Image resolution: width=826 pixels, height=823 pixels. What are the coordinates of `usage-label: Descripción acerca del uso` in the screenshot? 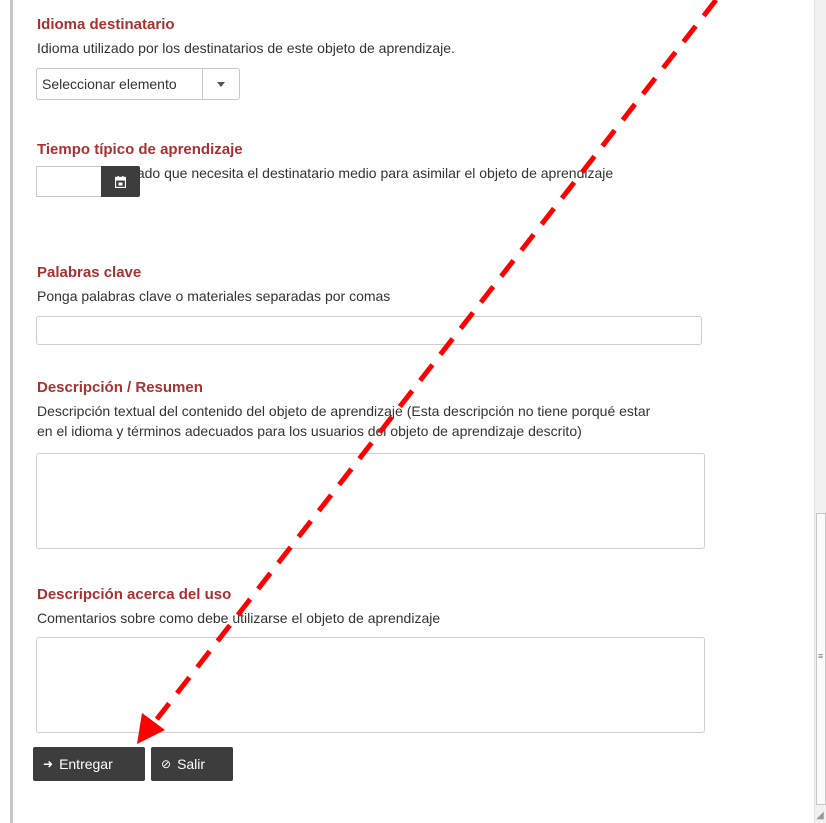 It's located at (134, 594).